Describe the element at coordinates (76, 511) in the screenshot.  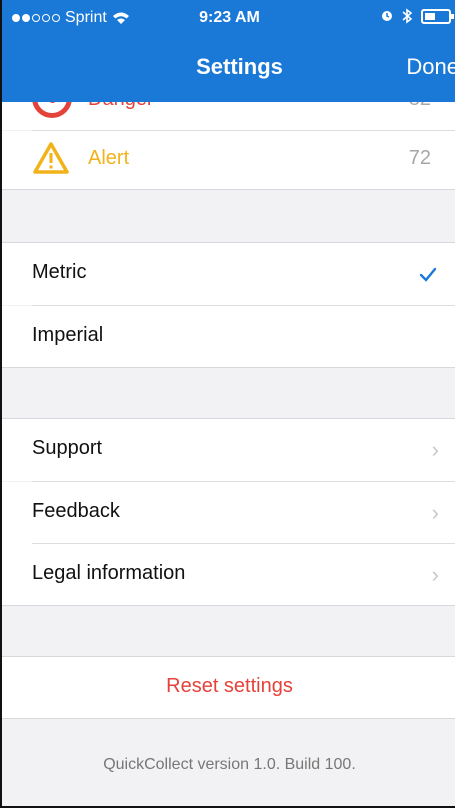
I see `feedback-label: Feedback` at that location.